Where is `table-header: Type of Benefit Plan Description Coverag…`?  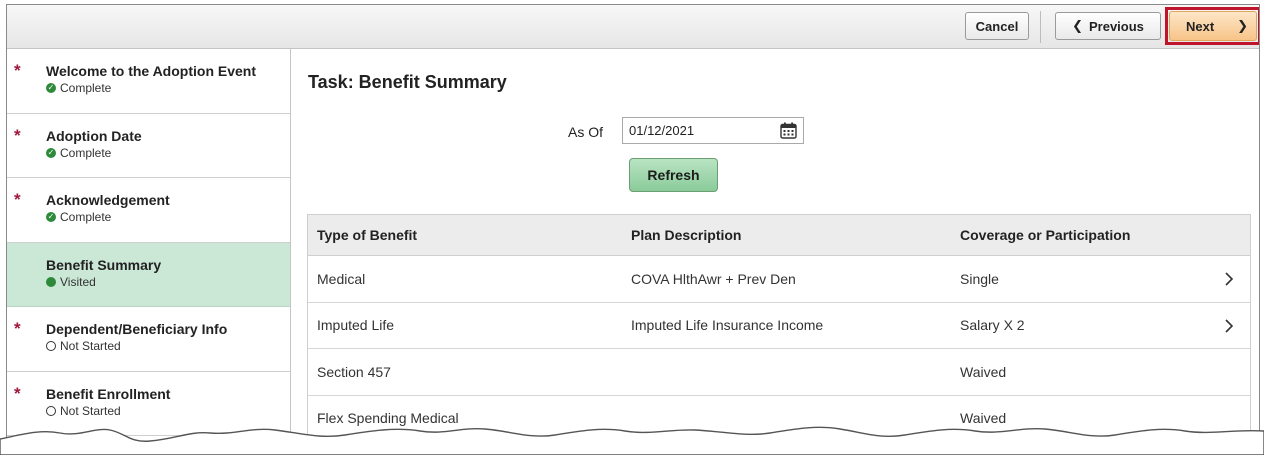
table-header: Type of Benefit Plan Description Coverag… is located at coordinates (779, 235).